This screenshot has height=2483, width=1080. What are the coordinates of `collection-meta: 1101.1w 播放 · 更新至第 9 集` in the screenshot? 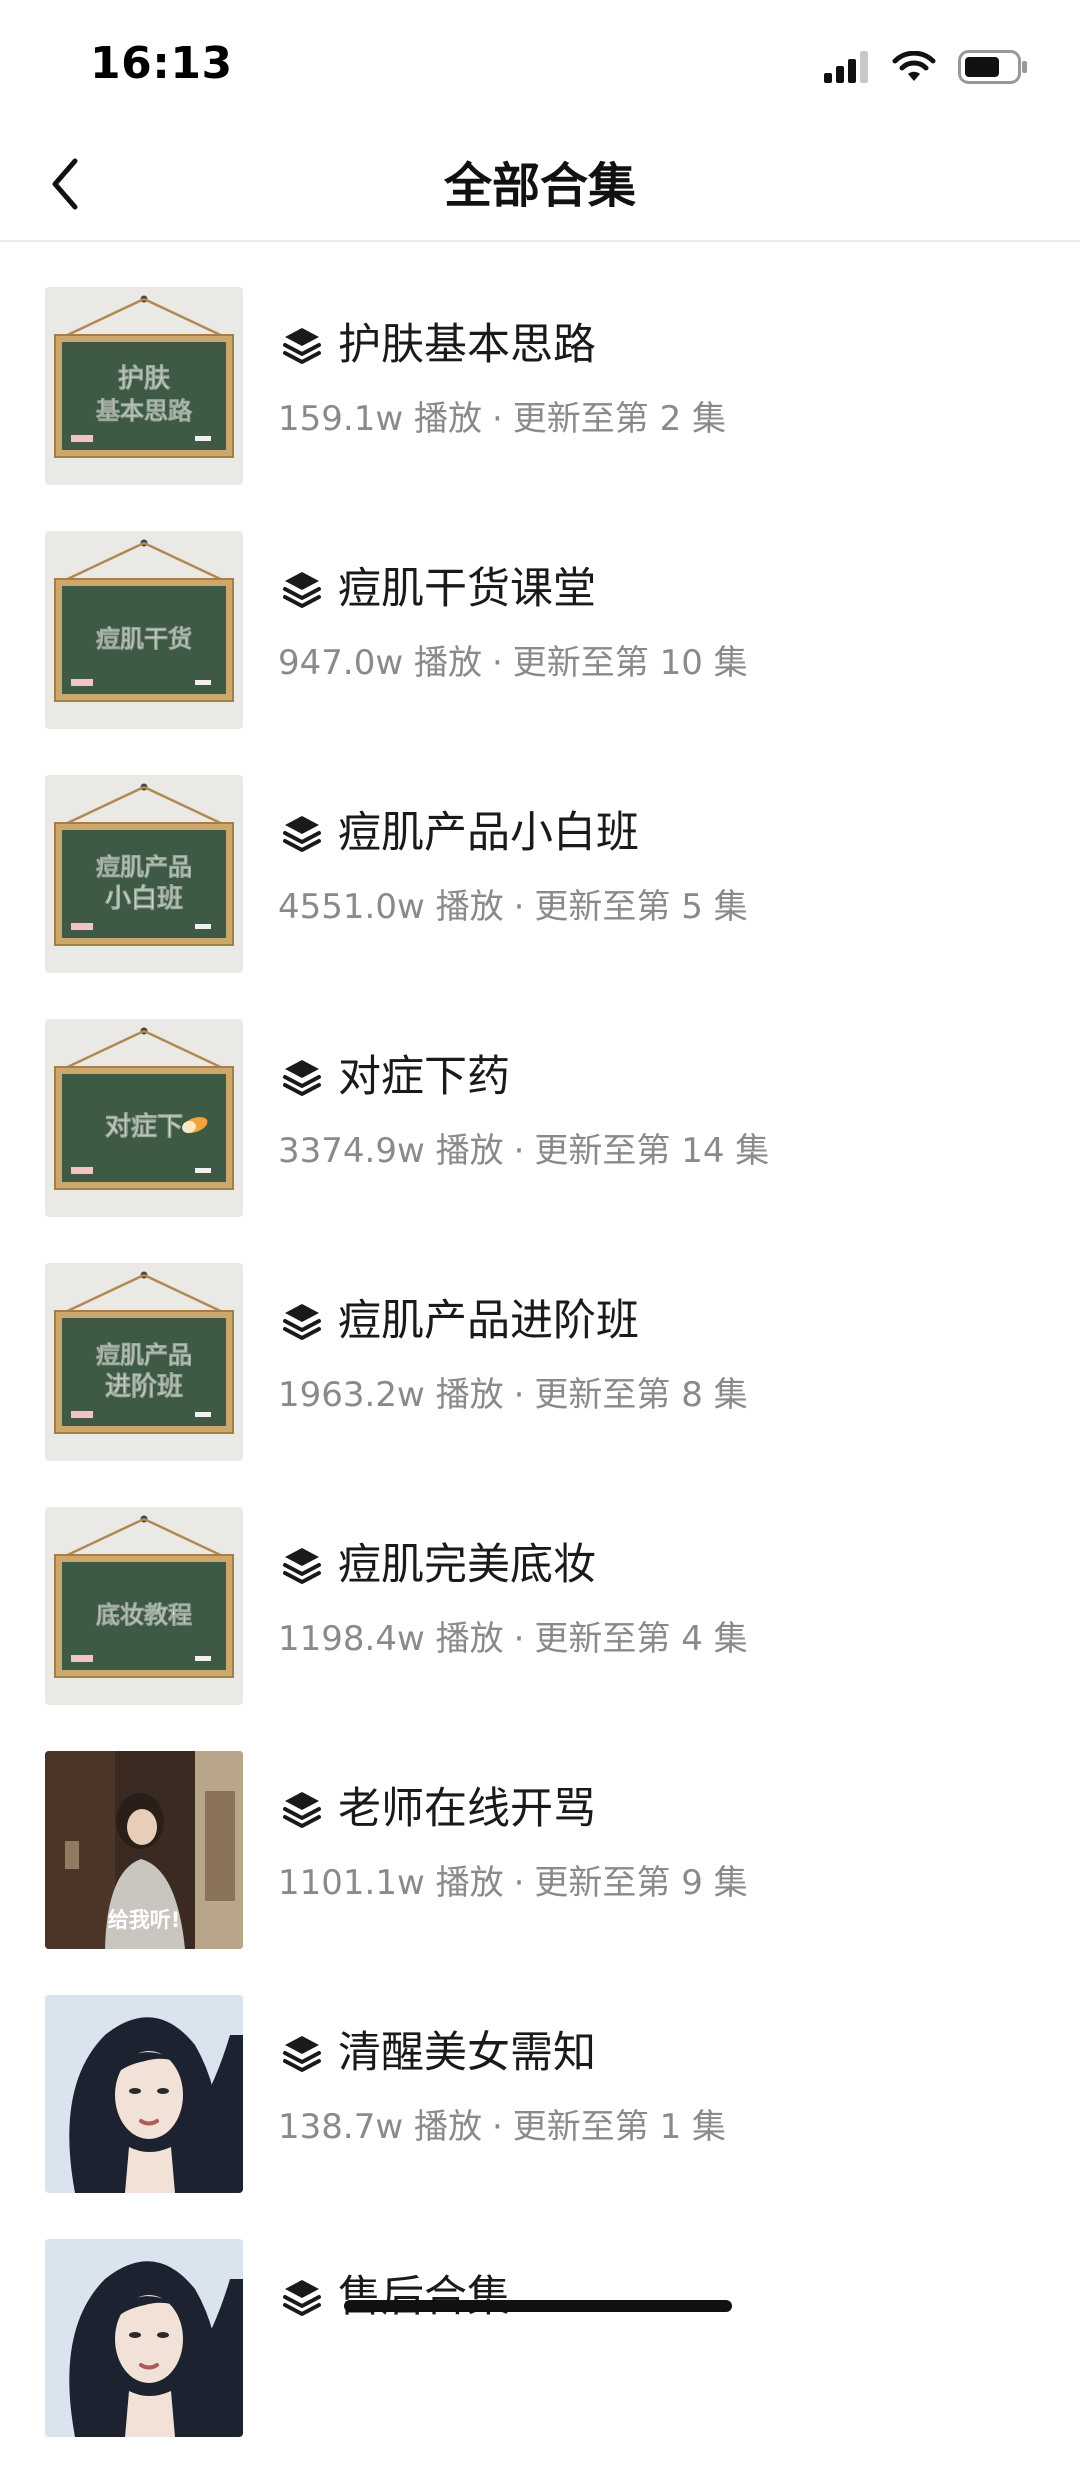 It's located at (513, 1883).